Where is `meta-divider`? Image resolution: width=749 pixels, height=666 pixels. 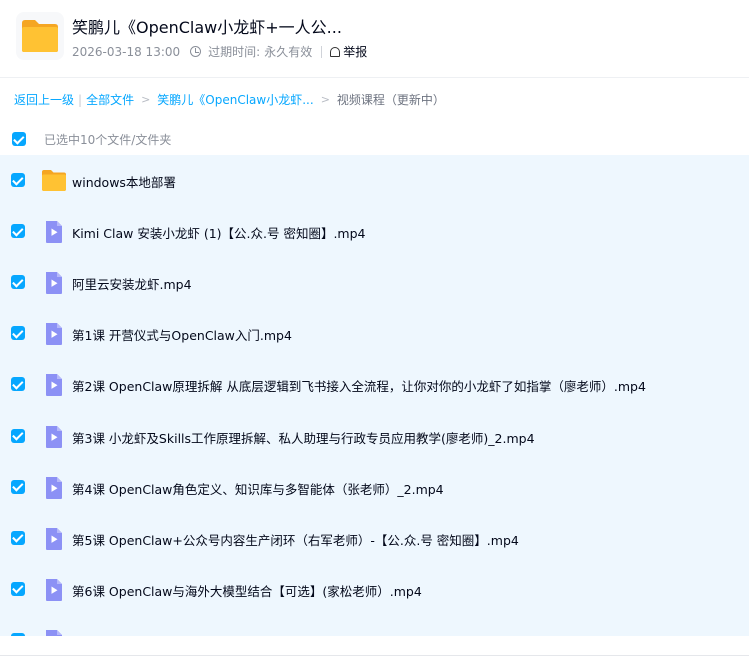
meta-divider is located at coordinates (322, 51).